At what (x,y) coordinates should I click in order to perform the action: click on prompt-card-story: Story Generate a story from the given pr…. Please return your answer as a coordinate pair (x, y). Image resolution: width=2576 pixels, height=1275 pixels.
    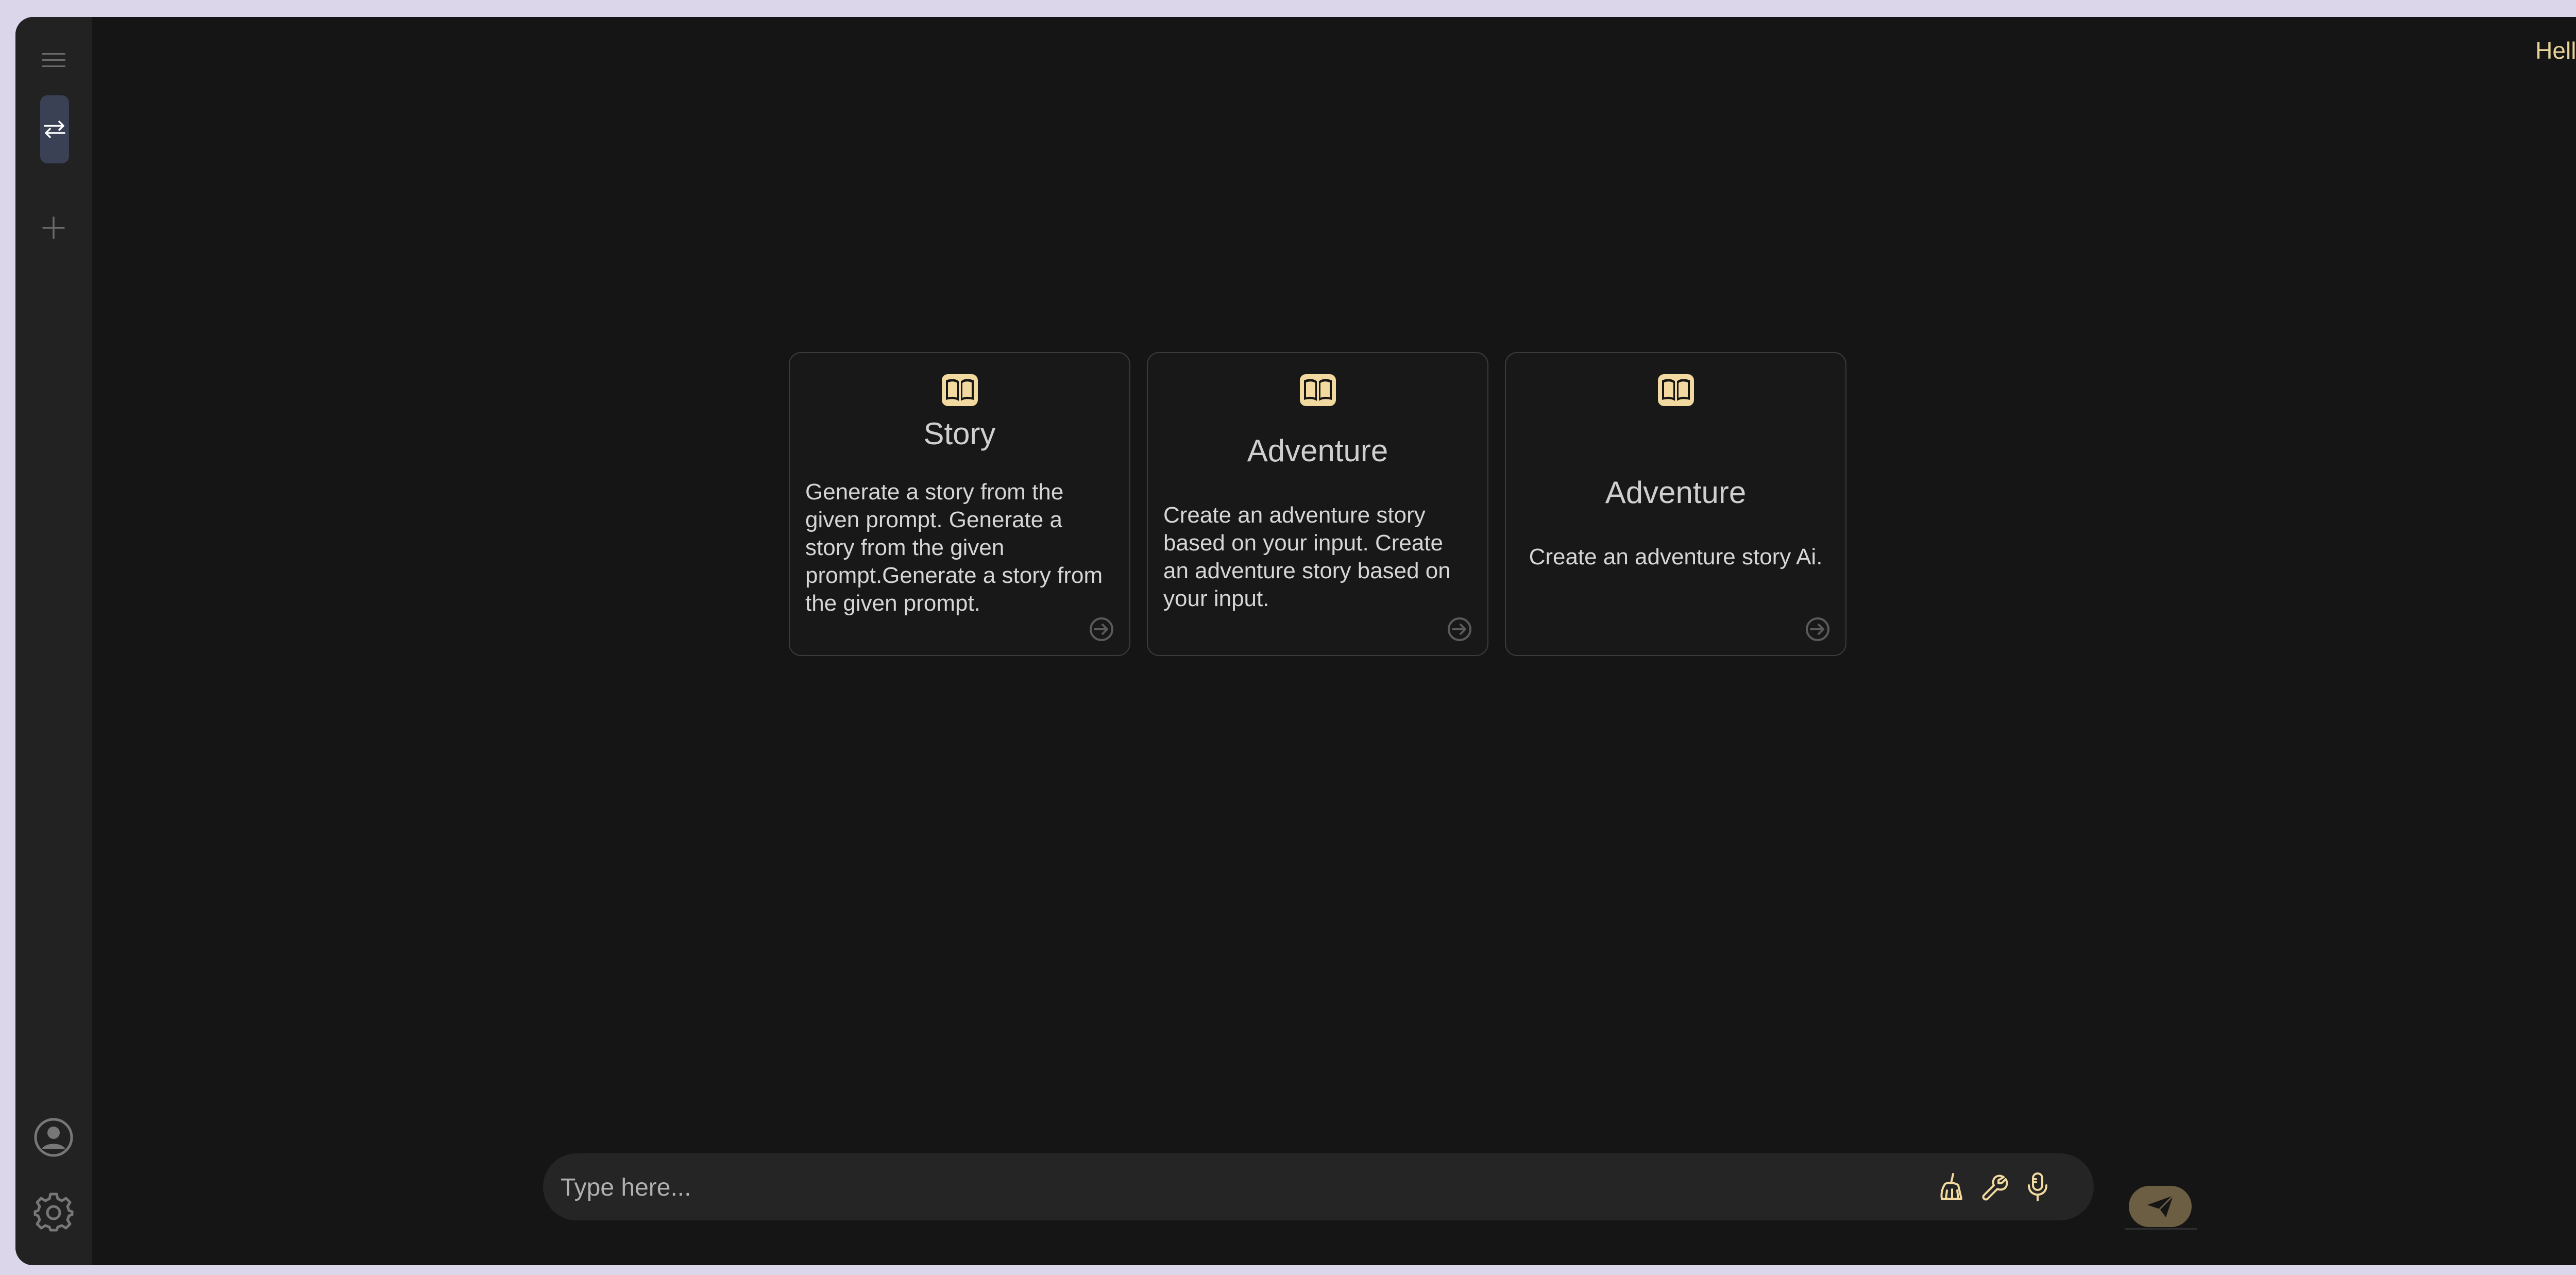
    Looking at the image, I should click on (960, 504).